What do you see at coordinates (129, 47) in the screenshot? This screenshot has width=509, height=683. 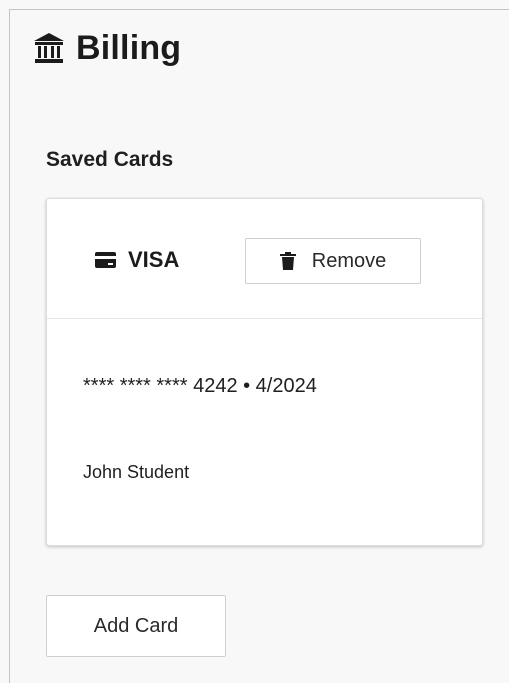 I see `page-title: Billing` at bounding box center [129, 47].